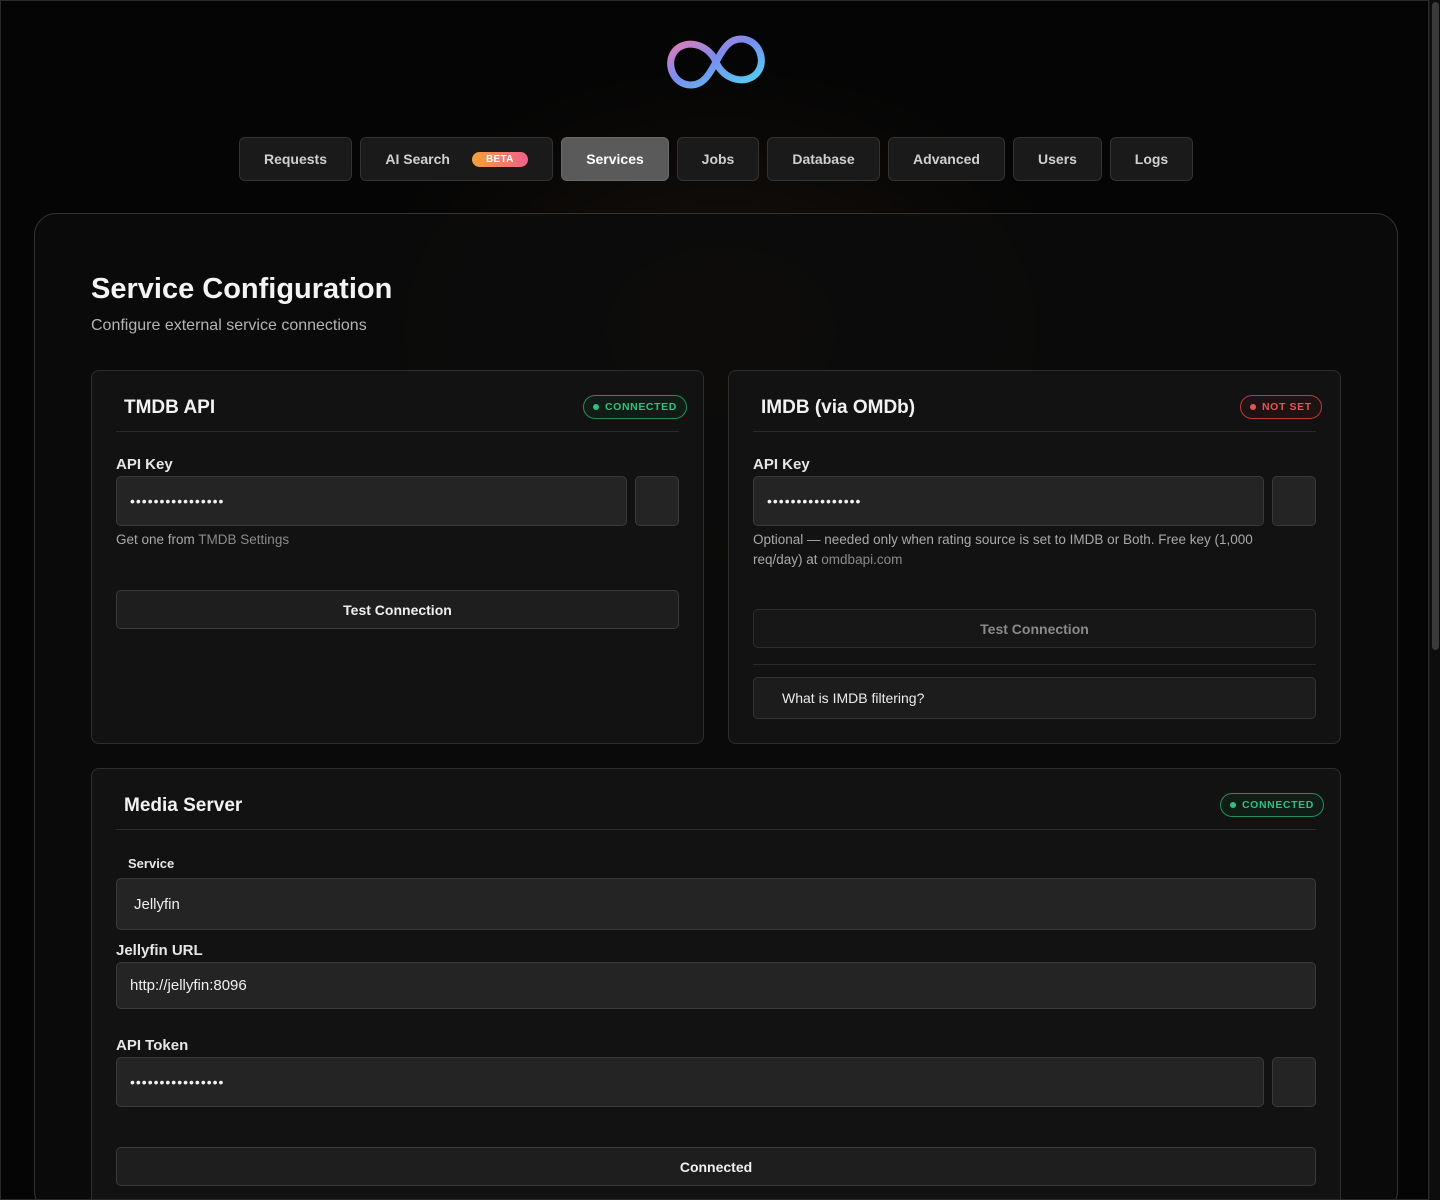 This screenshot has width=1440, height=1200. I want to click on jellyfin-url-label: Jellyfin URL, so click(159, 950).